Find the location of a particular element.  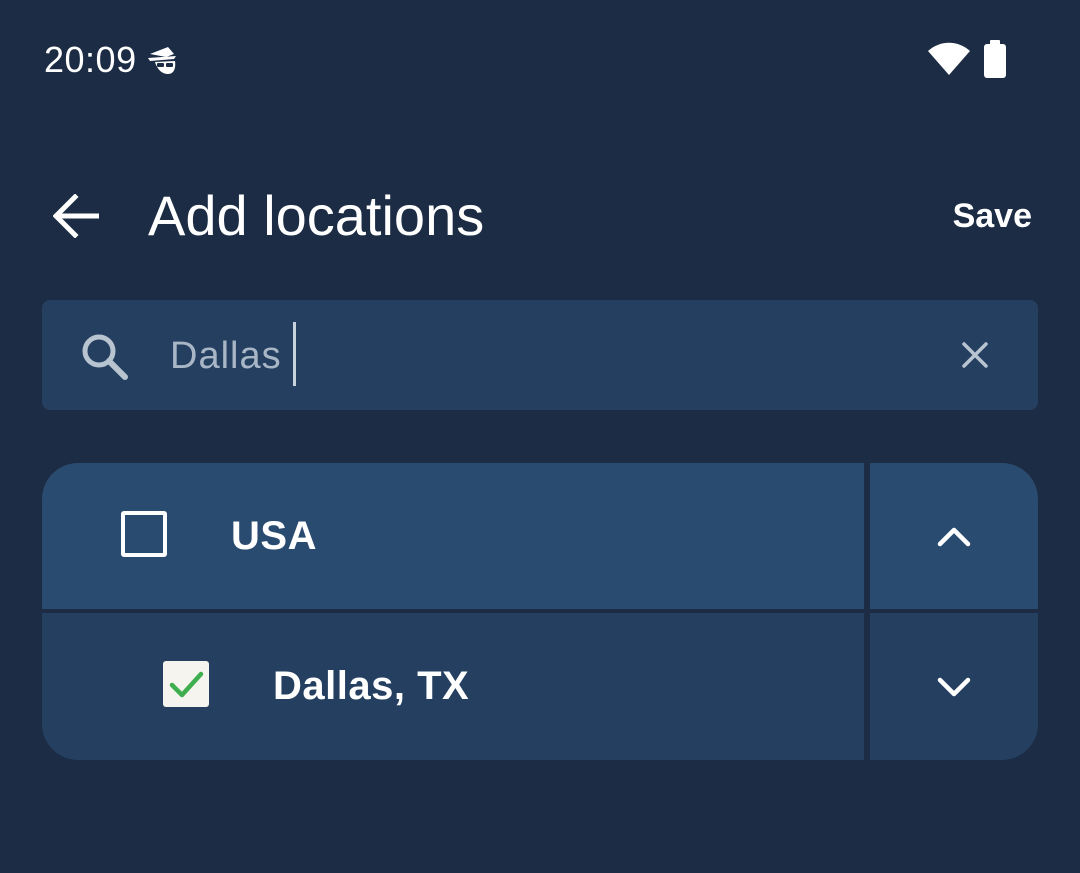

back-button is located at coordinates (76, 216).